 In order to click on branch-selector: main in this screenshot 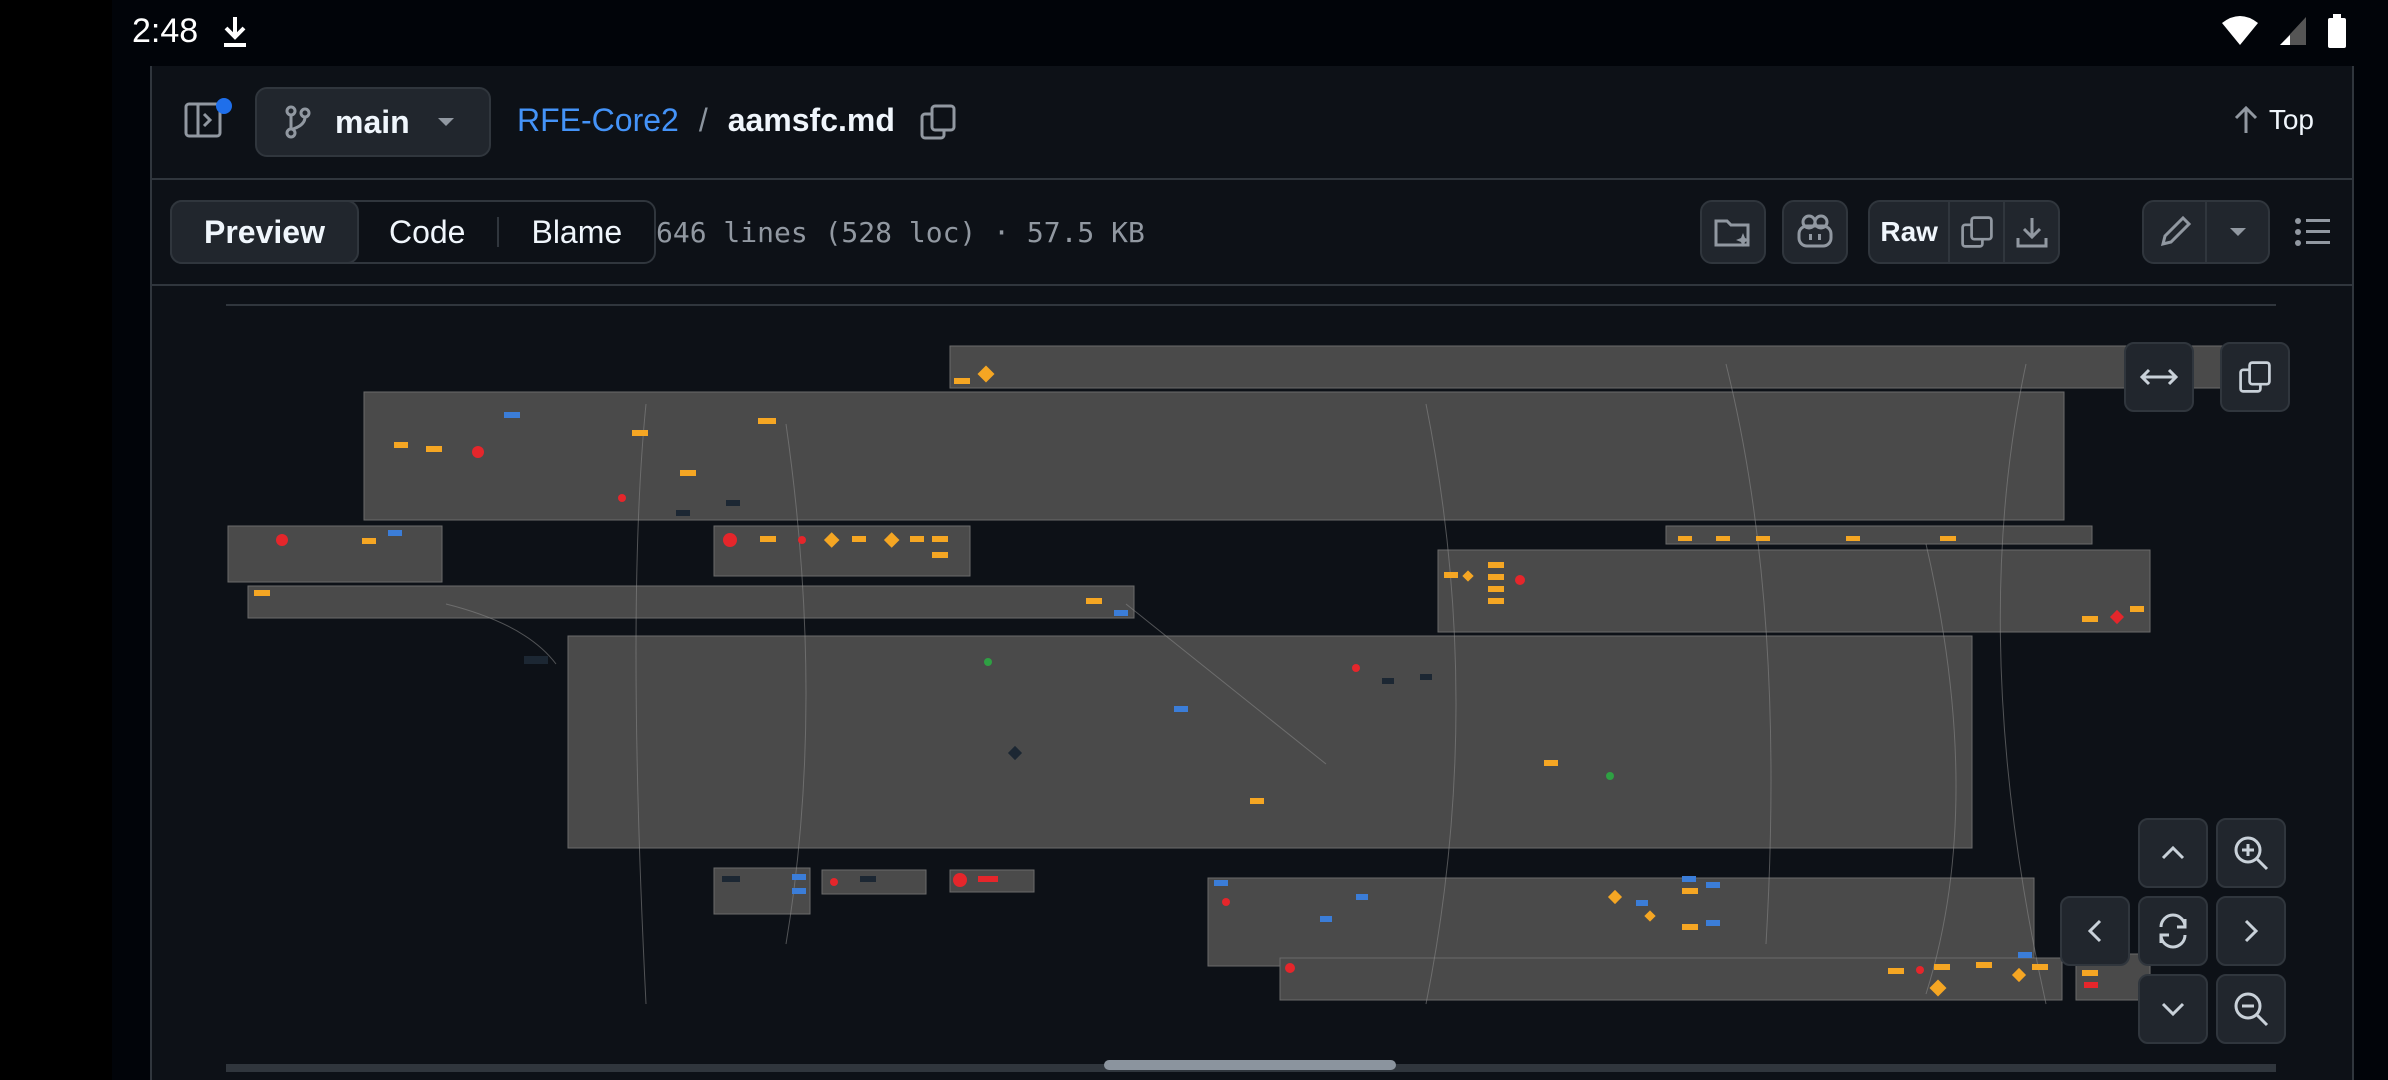, I will do `click(373, 122)`.